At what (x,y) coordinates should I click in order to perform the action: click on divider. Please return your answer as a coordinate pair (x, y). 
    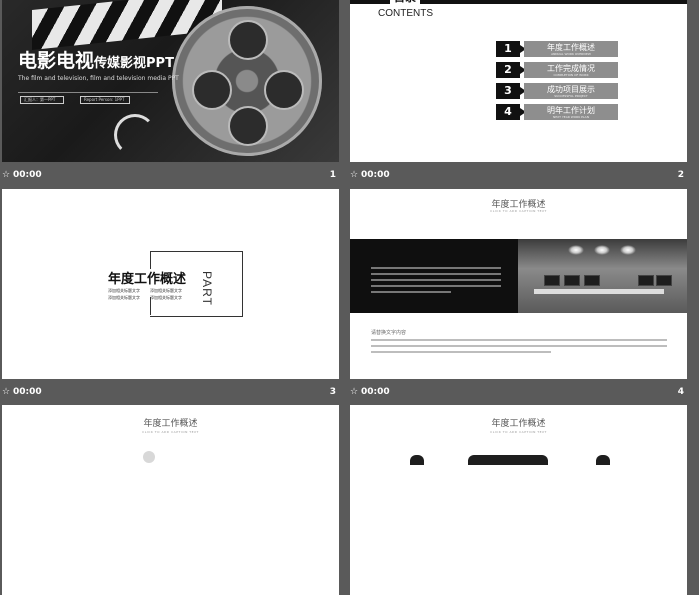
    Looking at the image, I should click on (88, 92).